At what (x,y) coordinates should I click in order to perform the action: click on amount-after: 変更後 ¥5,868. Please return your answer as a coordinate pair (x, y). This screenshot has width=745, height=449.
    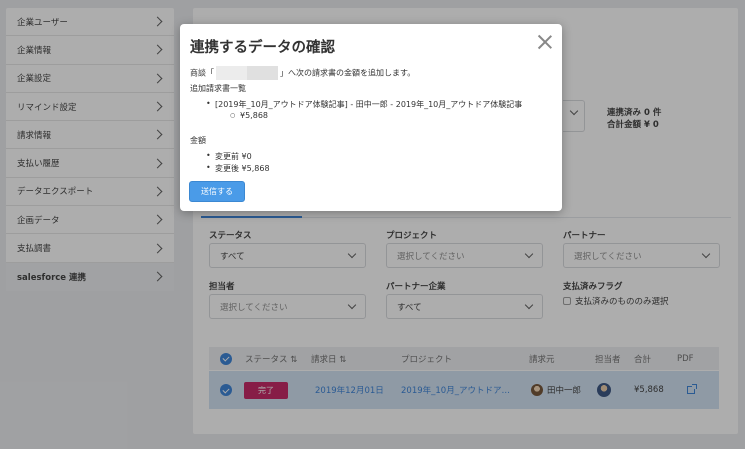
    Looking at the image, I should click on (237, 168).